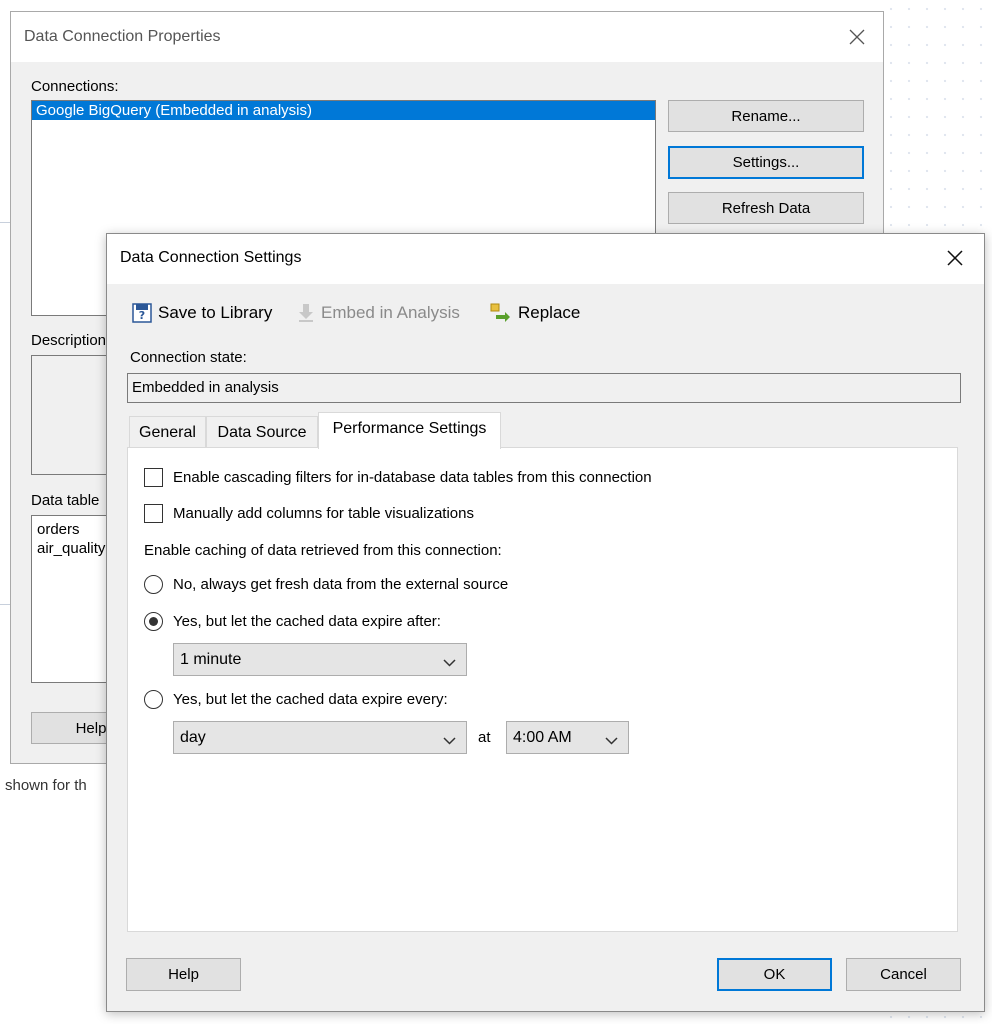  What do you see at coordinates (153, 584) in the screenshot?
I see `radio-no-cache` at bounding box center [153, 584].